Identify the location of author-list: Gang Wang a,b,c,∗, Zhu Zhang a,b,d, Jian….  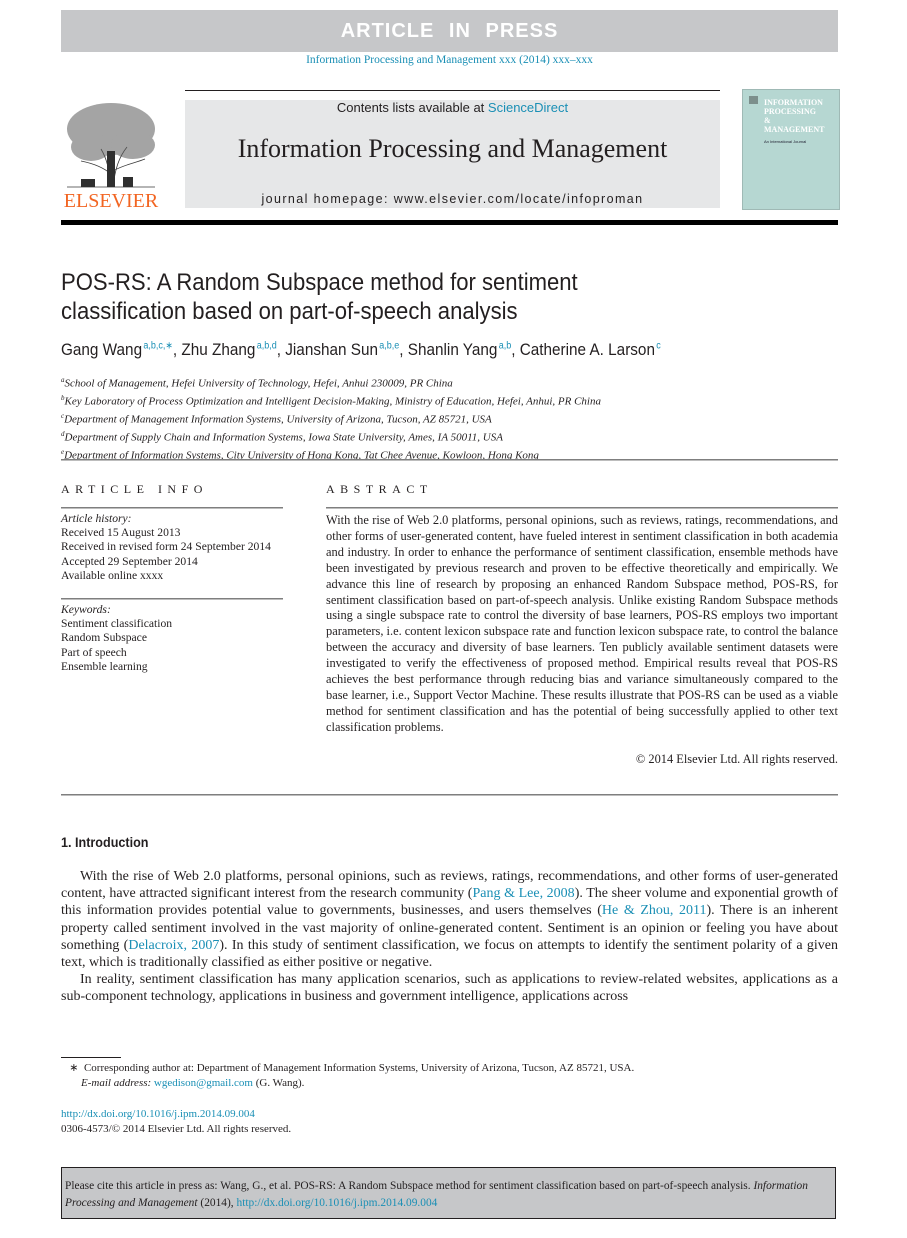
(361, 349).